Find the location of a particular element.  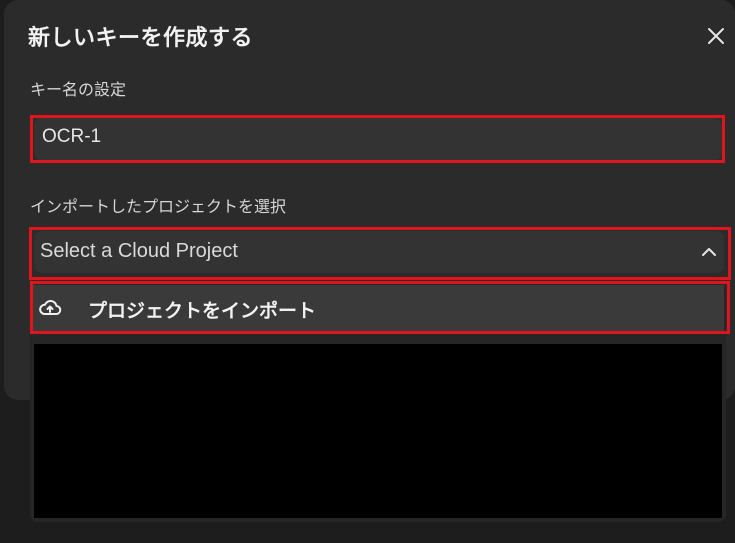

dialog-title: 新しいキーを作成する is located at coordinates (141, 38).